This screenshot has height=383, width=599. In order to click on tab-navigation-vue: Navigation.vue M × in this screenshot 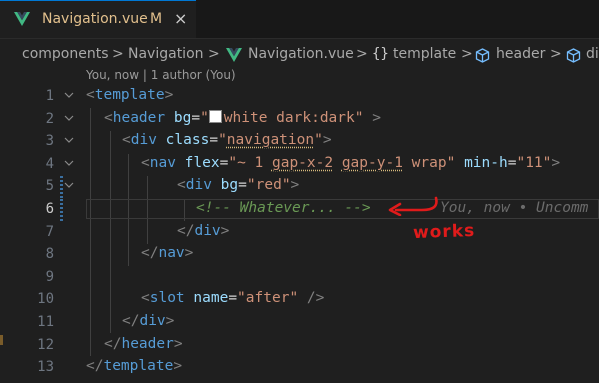, I will do `click(98, 19)`.